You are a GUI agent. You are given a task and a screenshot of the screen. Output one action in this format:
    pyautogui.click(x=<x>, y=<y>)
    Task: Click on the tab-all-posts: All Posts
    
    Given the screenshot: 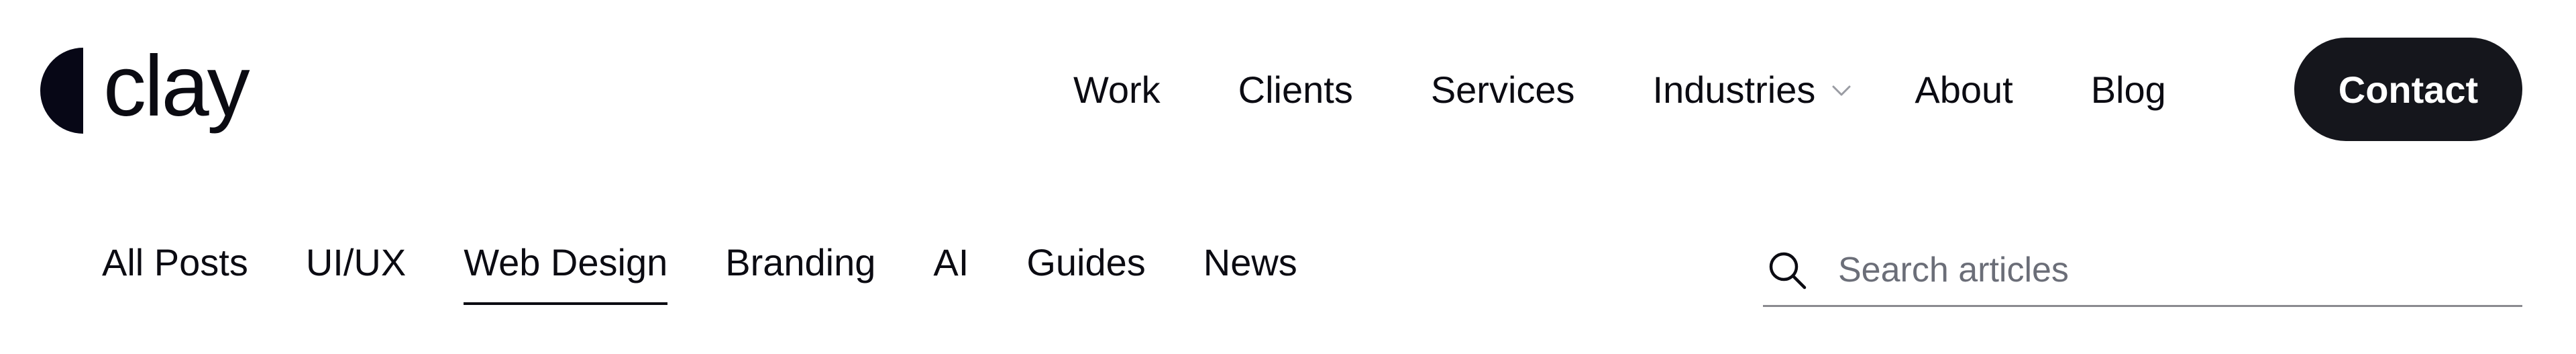 What is the action you would take?
    pyautogui.click(x=175, y=274)
    